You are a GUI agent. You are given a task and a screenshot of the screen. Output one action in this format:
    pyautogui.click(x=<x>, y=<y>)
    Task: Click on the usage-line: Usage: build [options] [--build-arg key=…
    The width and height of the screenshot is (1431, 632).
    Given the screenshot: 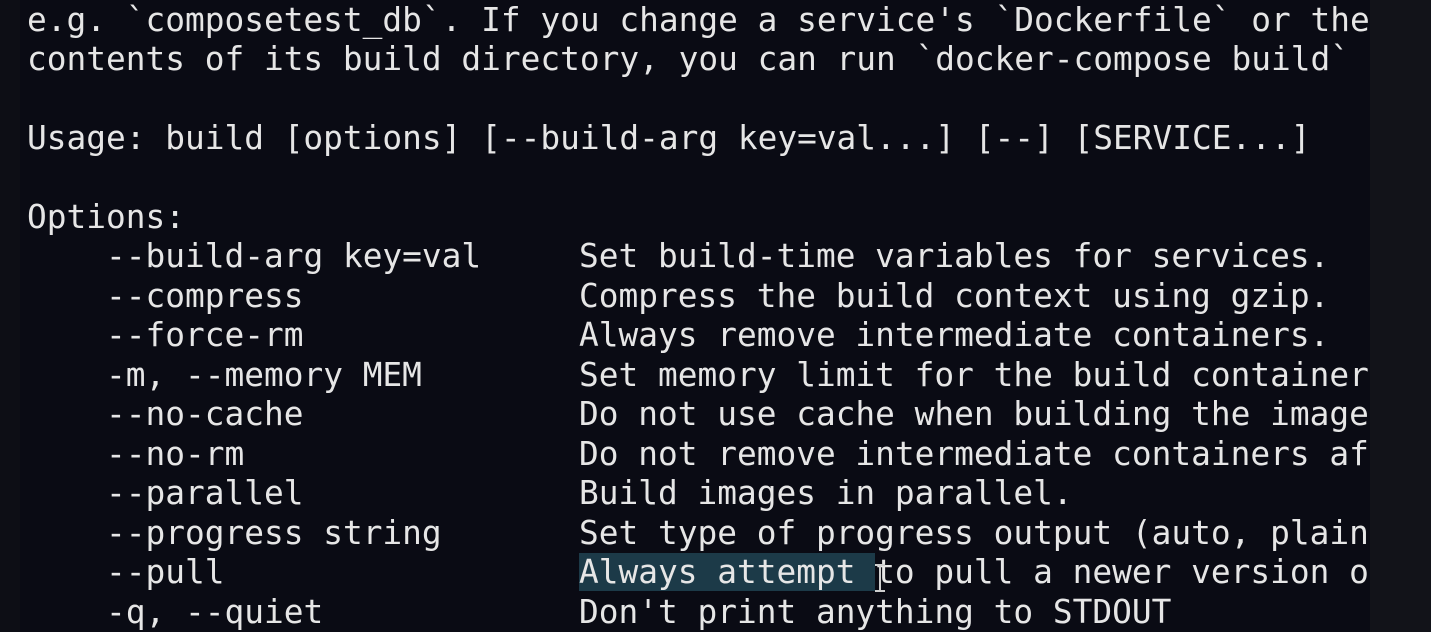 What is the action you would take?
    pyautogui.click(x=669, y=138)
    